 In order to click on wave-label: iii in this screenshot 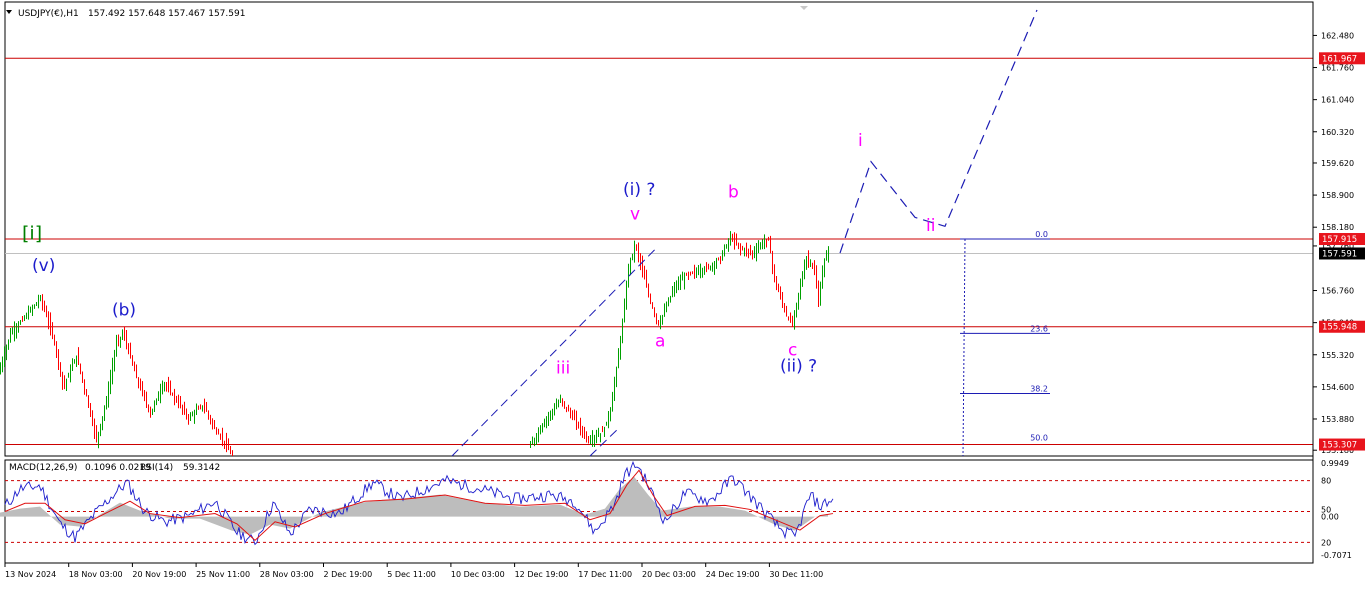, I will do `click(563, 368)`.